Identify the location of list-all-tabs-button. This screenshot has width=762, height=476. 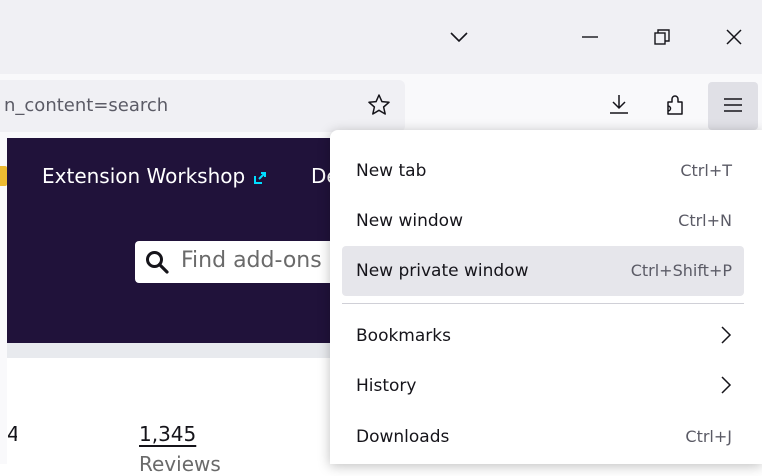
(459, 37).